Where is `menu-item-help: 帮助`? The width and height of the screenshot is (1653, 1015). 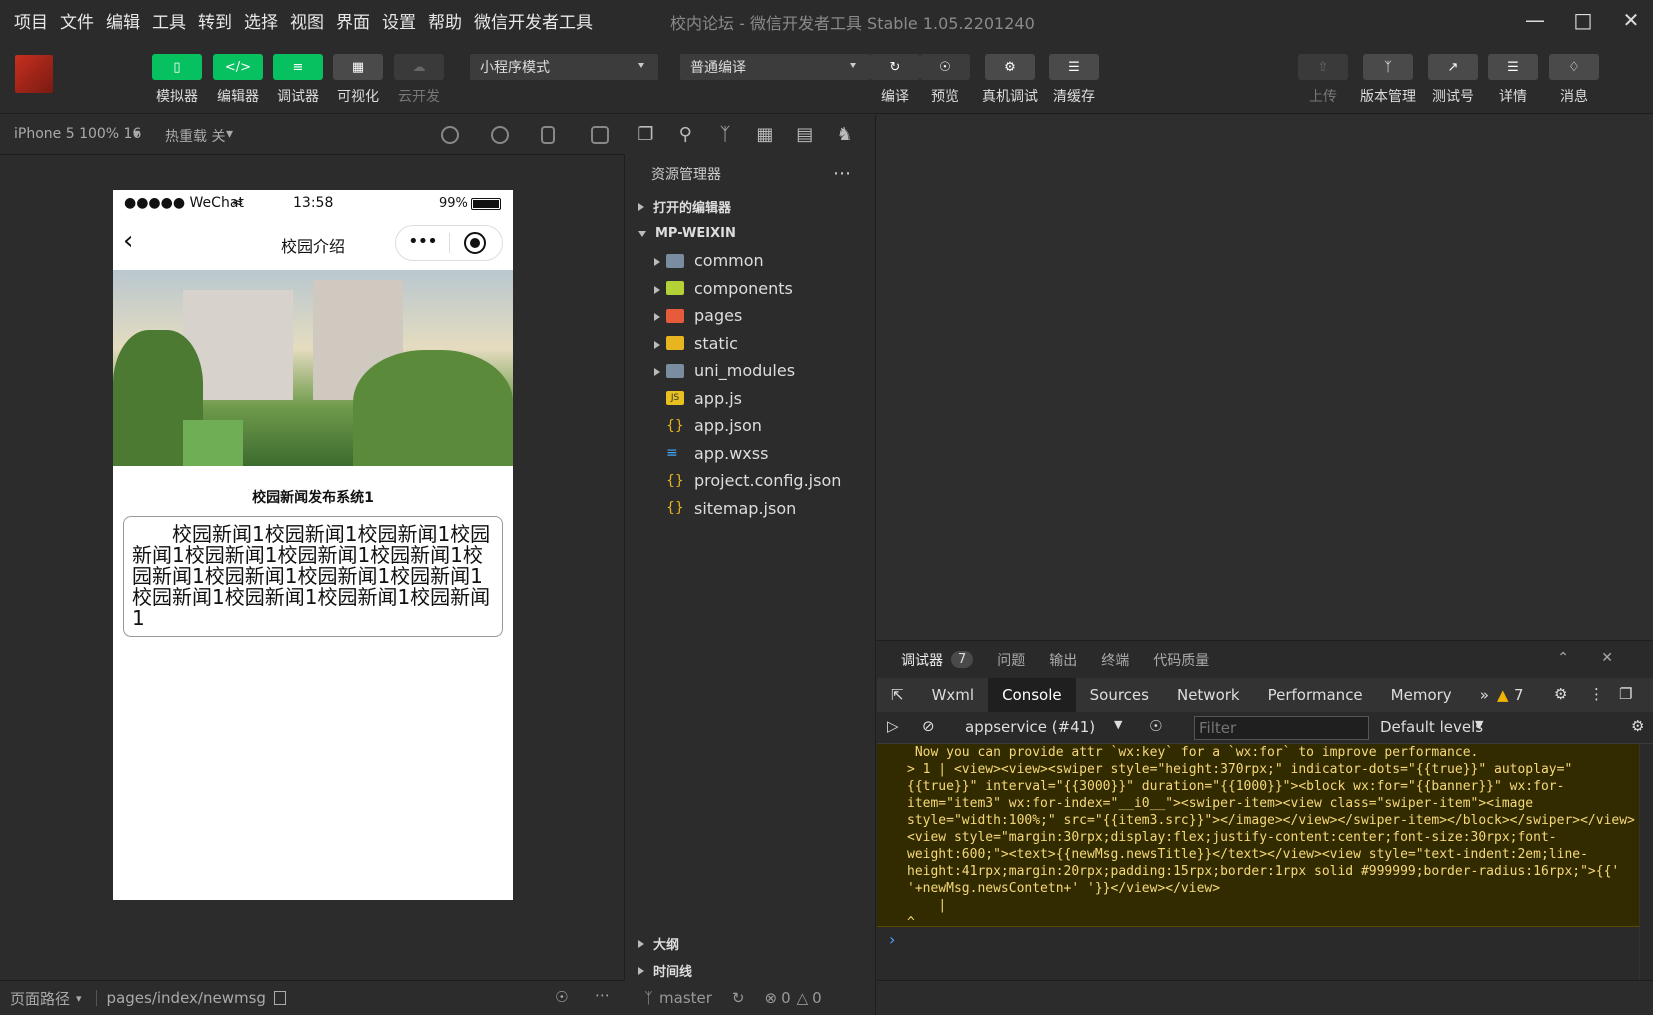
menu-item-help: 帮助 is located at coordinates (445, 20).